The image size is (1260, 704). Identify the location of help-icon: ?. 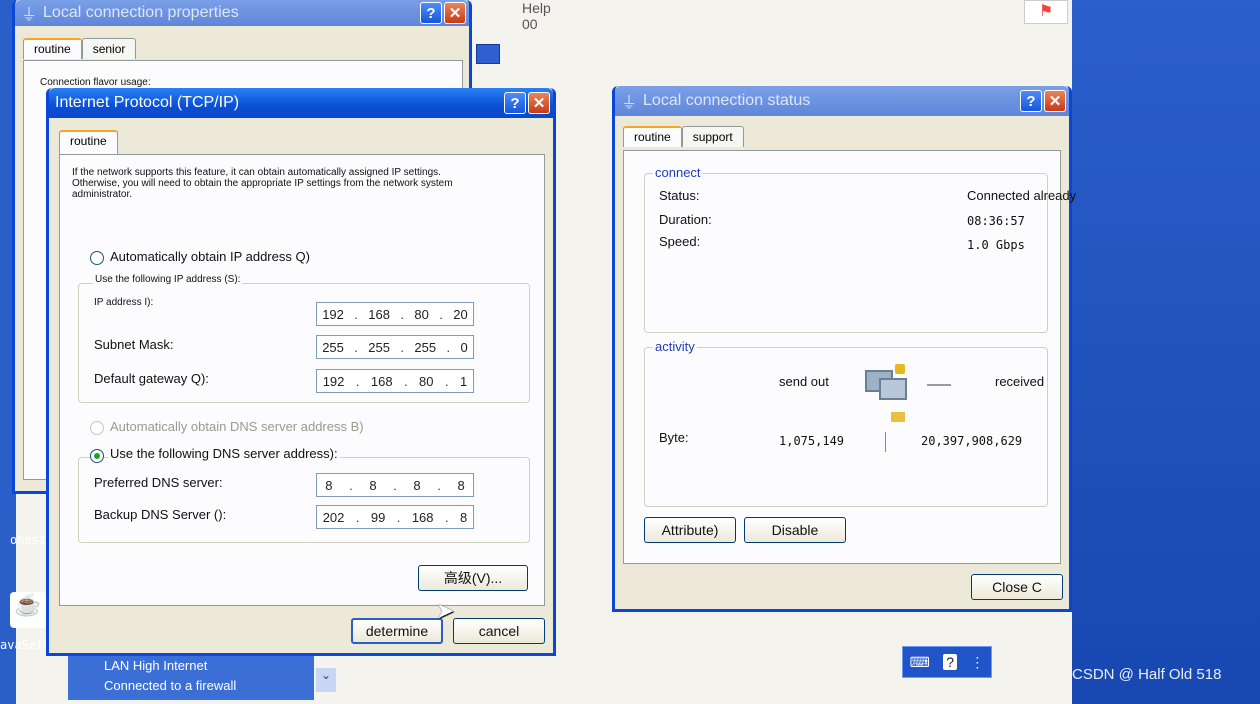
(950, 662).